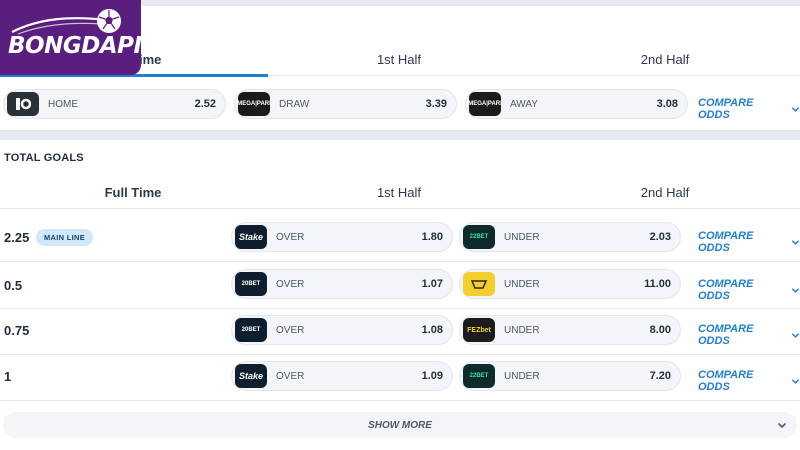  I want to click on show-more-label: SHOW MORE, so click(400, 425).